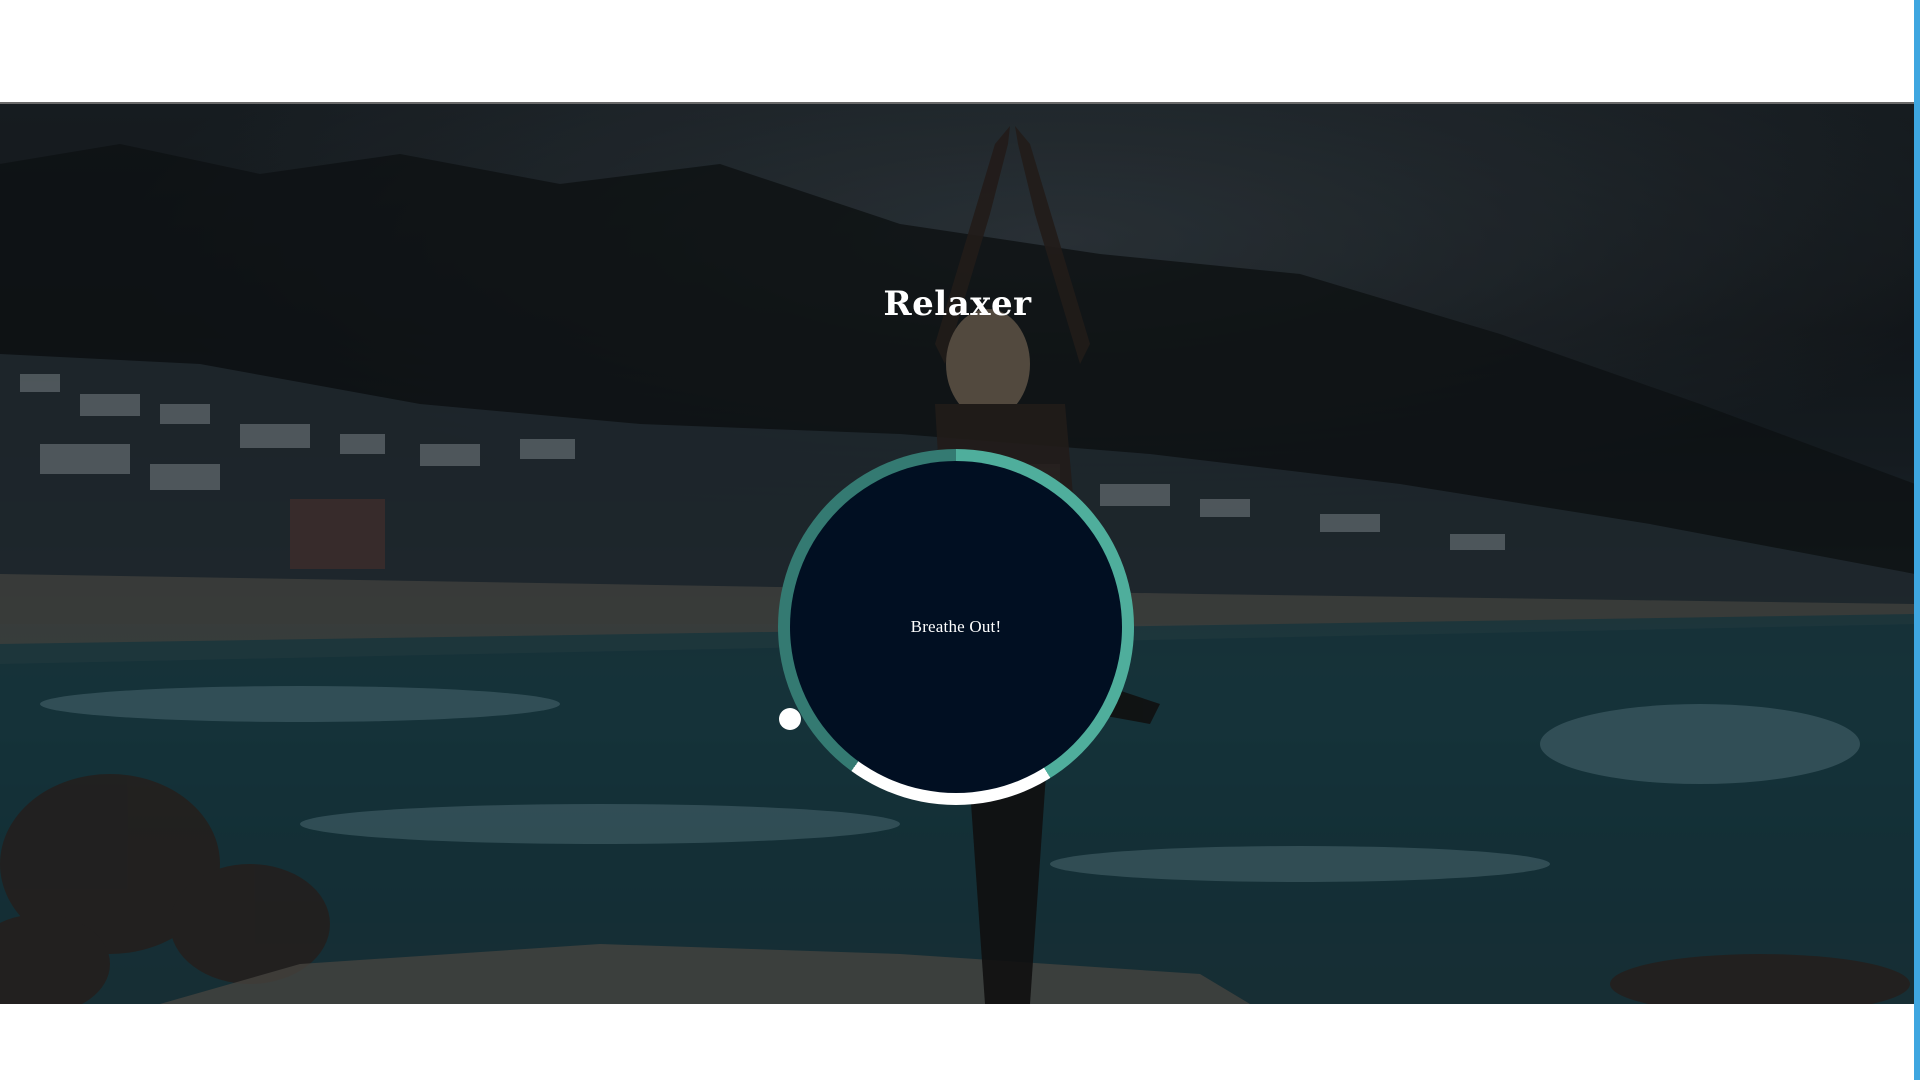 This screenshot has height=1080, width=1920. Describe the element at coordinates (957, 304) in the screenshot. I see `app-title: Relaxer` at that location.